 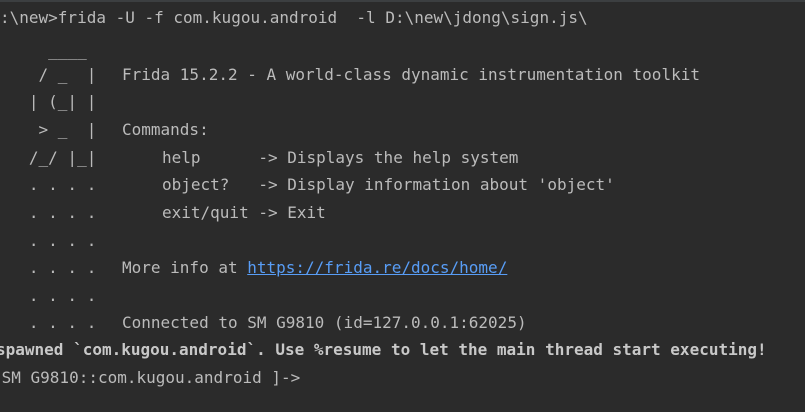 I want to click on more-info-prefix: More info at, so click(x=185, y=267).